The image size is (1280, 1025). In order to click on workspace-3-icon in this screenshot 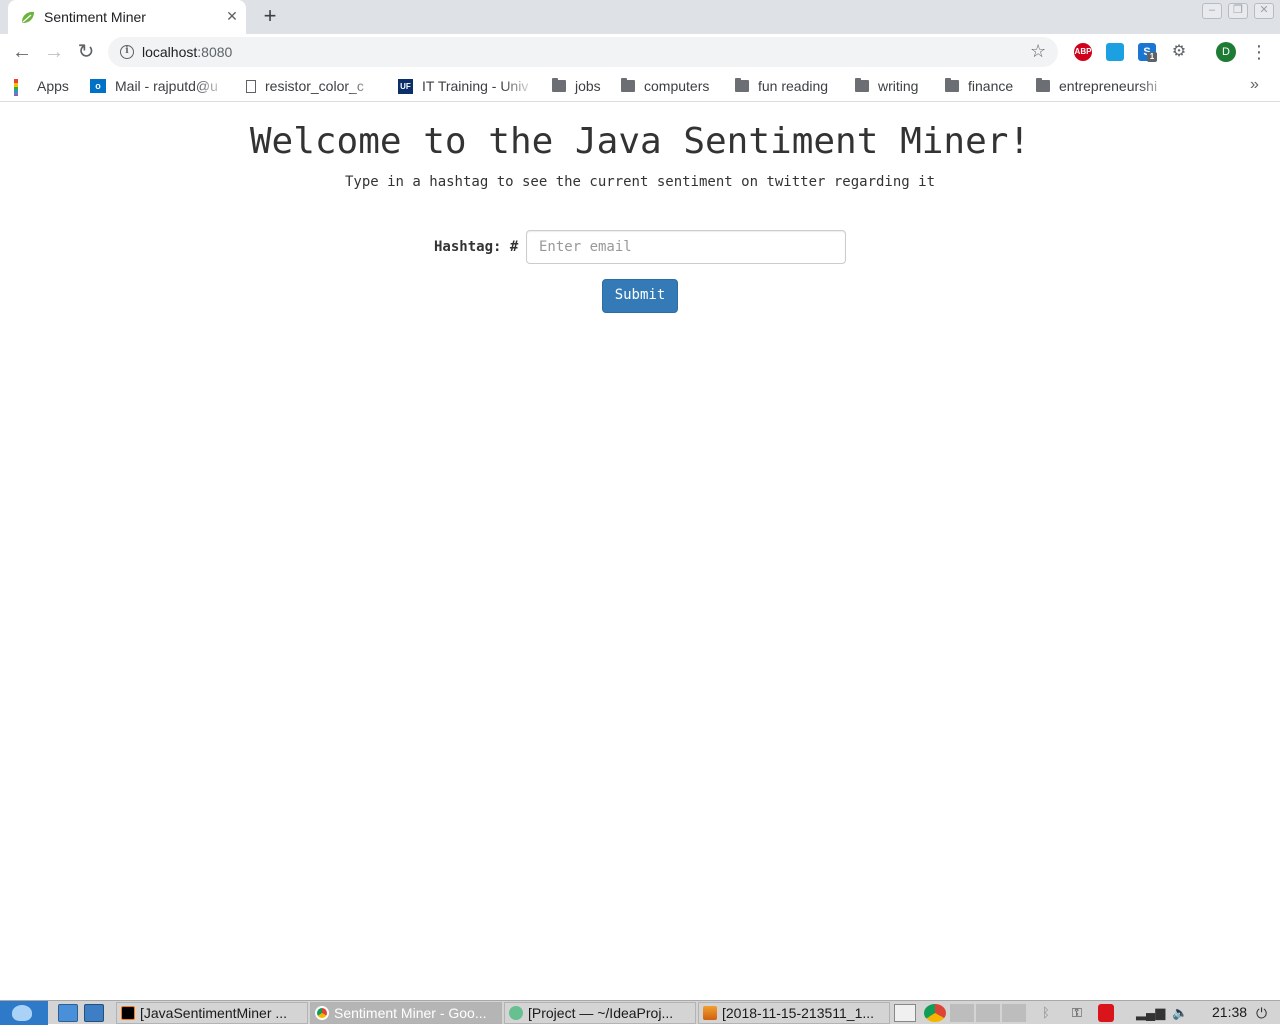, I will do `click(1014, 1013)`.